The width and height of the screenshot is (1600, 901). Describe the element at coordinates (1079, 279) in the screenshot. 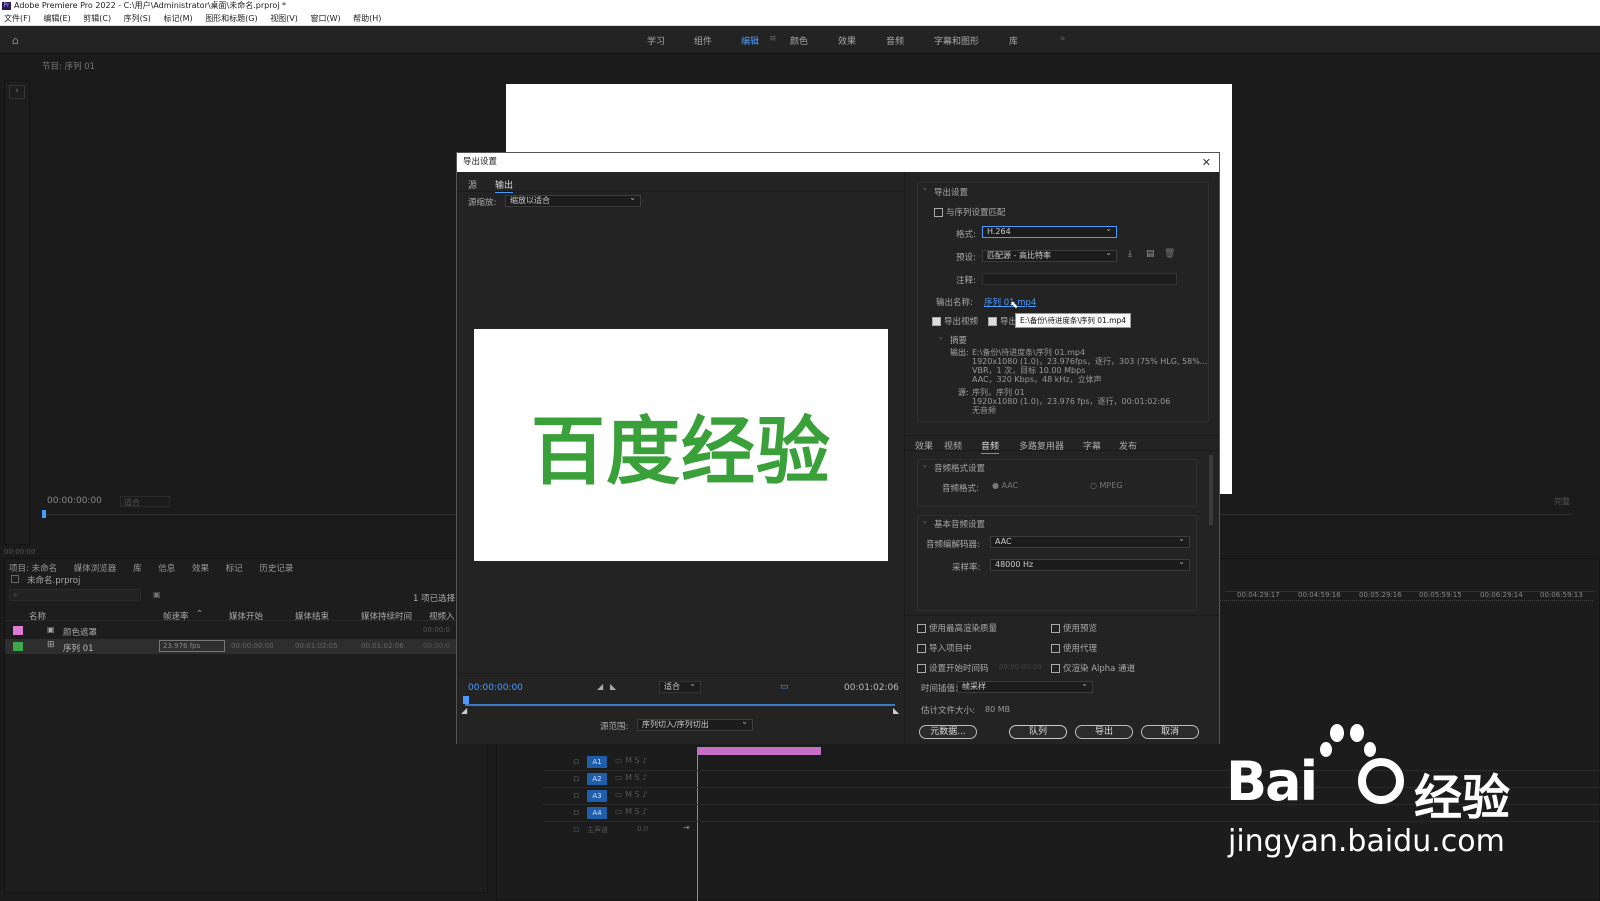

I see `comment-input` at that location.